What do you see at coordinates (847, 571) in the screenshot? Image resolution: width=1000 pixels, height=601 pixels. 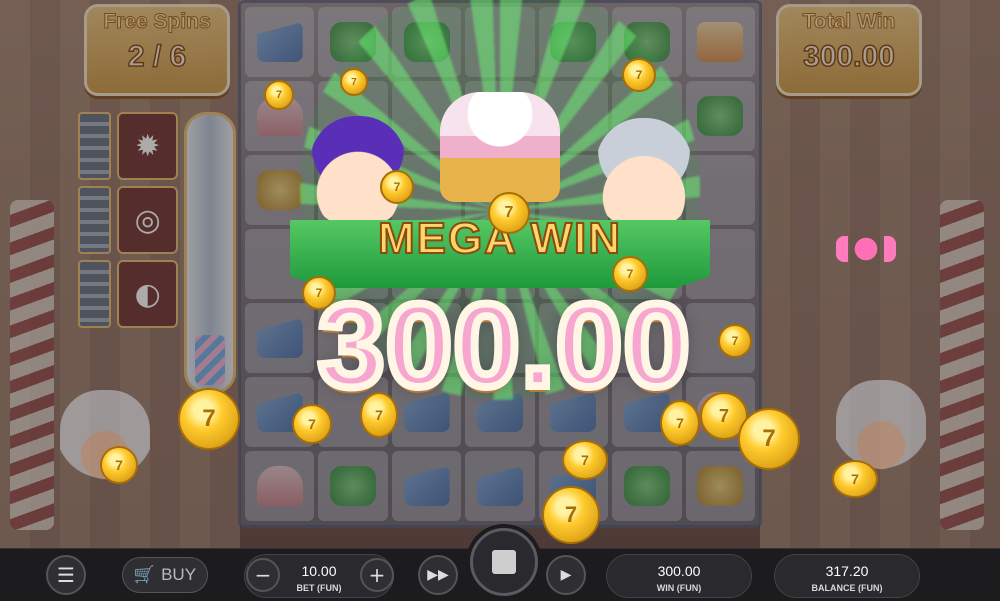 I see `balance-value: 317.20` at bounding box center [847, 571].